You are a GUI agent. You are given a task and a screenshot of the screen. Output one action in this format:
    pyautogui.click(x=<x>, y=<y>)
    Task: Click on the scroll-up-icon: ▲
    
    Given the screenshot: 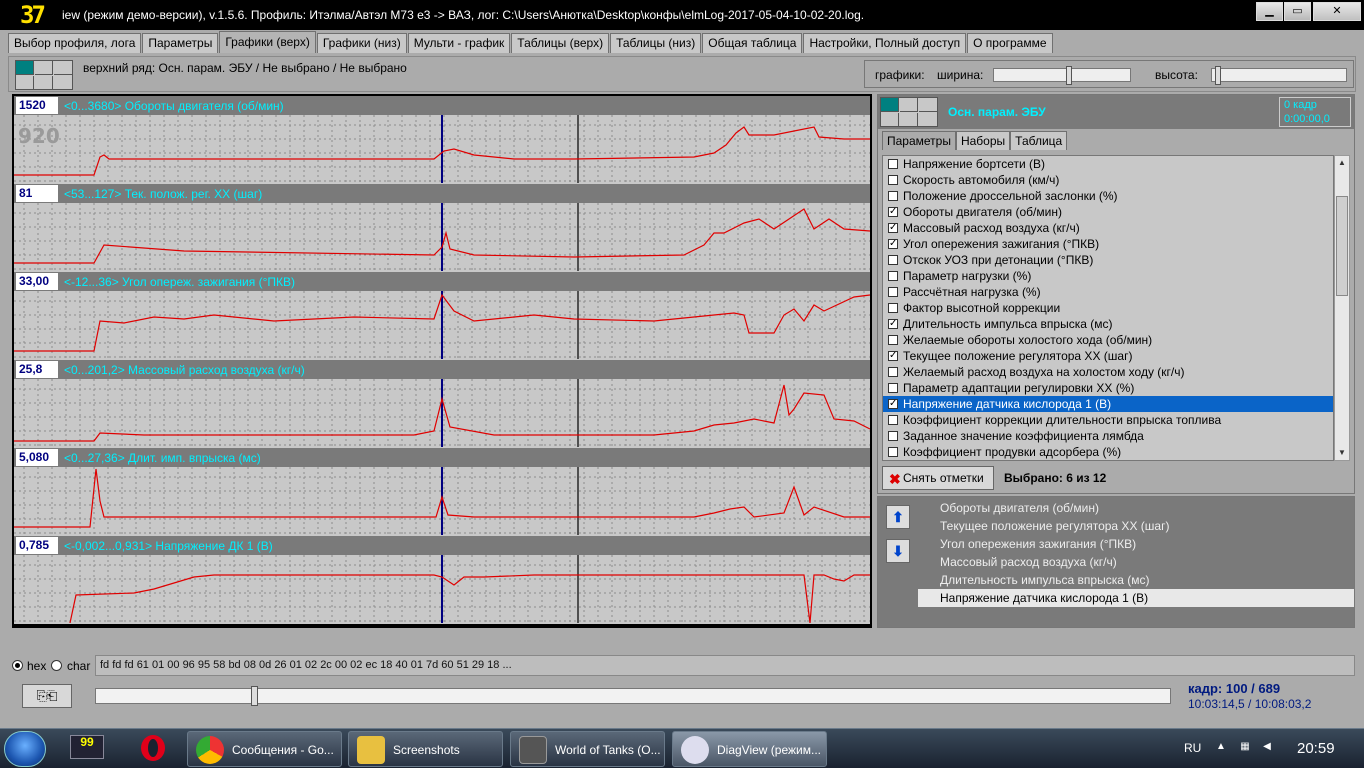 What is the action you would take?
    pyautogui.click(x=1342, y=163)
    